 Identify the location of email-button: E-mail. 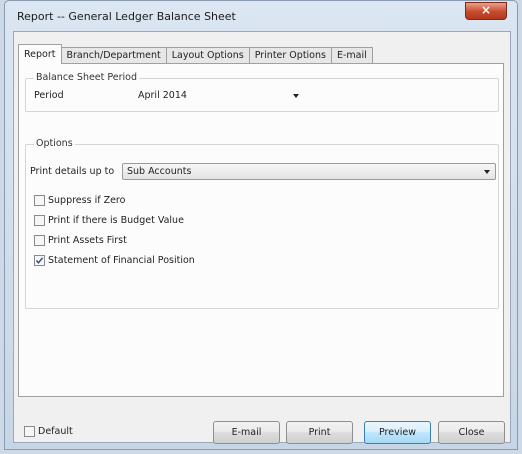
(246, 432).